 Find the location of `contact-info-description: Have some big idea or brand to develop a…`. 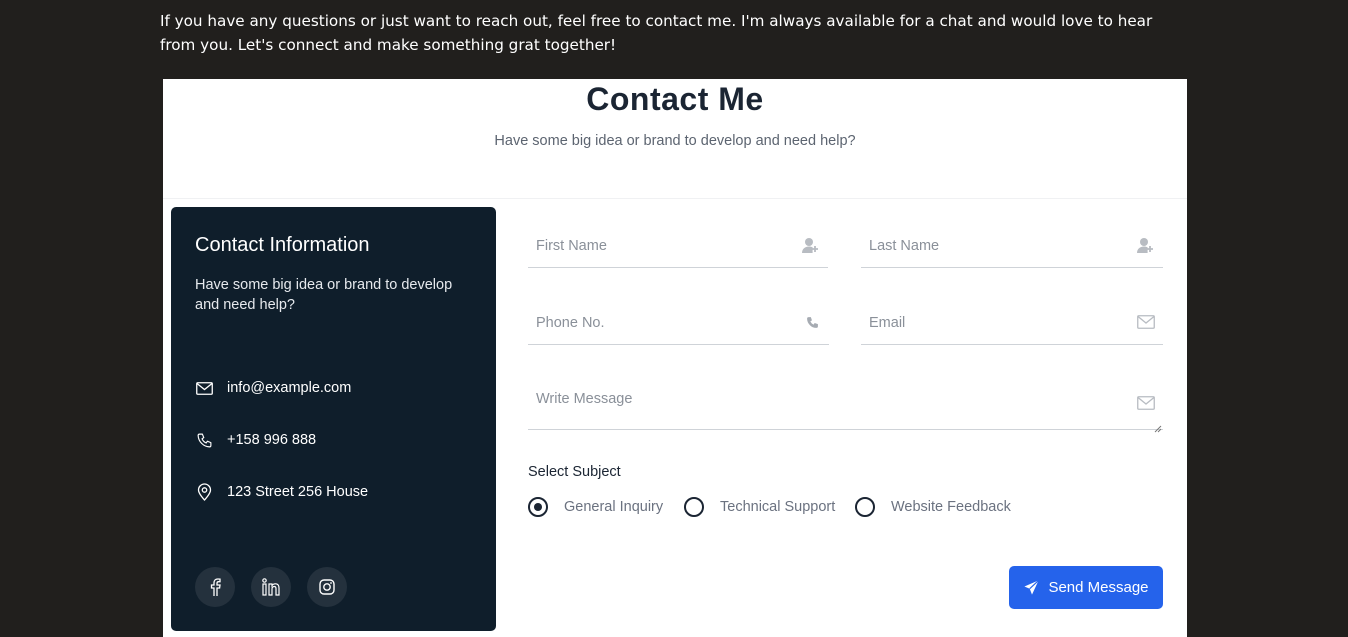

contact-info-description: Have some big idea or brand to develop a… is located at coordinates (324, 295).